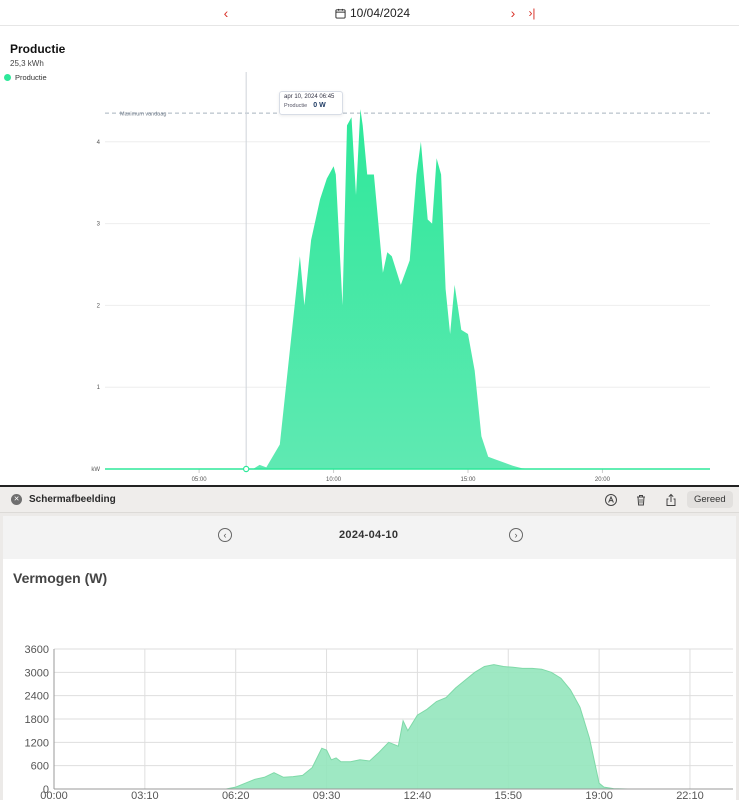  What do you see at coordinates (99, 388) in the screenshot?
I see `y-tick-label: 1` at bounding box center [99, 388].